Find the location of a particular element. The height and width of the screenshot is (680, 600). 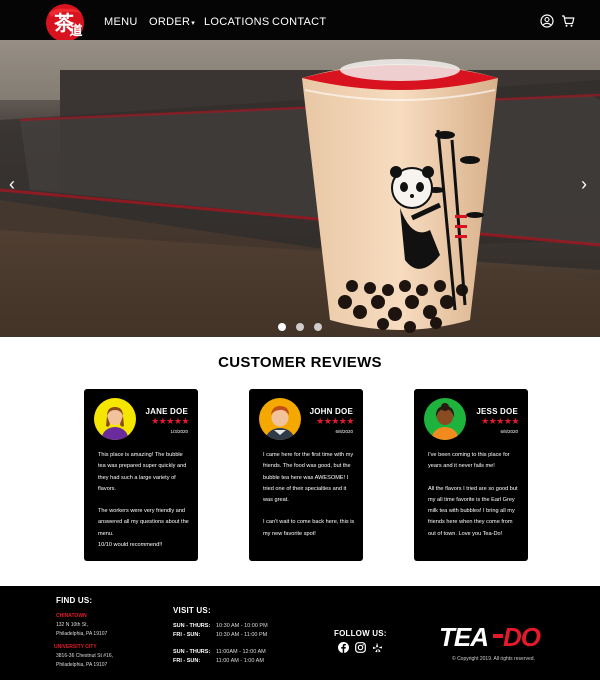

location-name-university-city: UNIVERSITY CITY is located at coordinates (75, 647).